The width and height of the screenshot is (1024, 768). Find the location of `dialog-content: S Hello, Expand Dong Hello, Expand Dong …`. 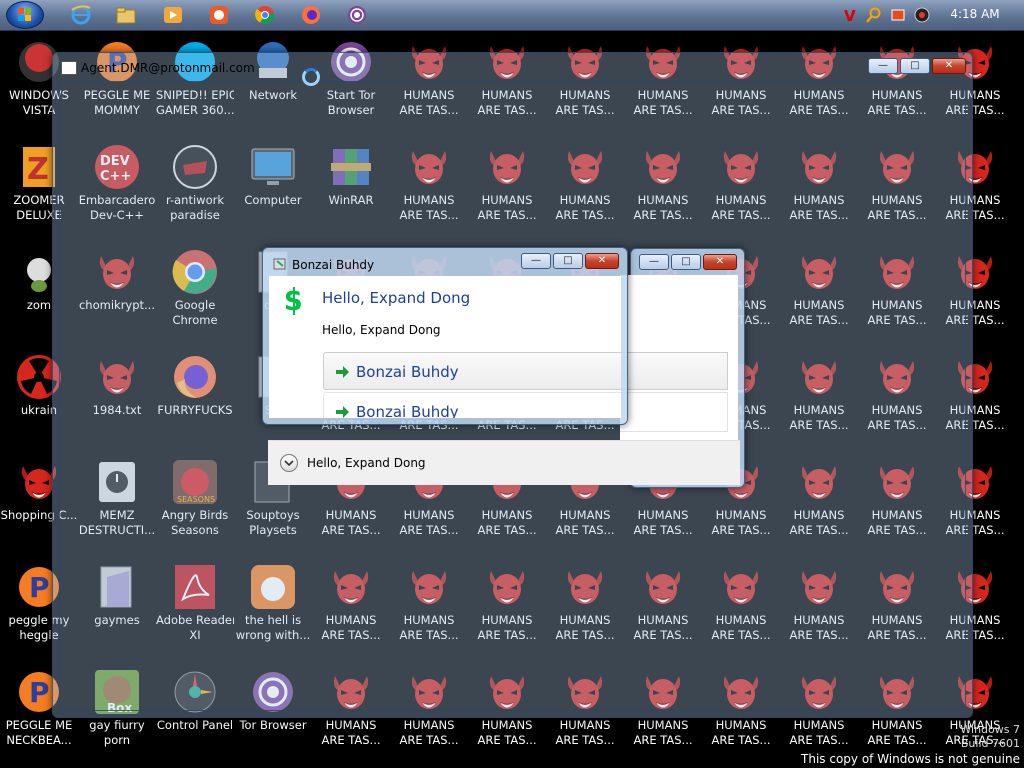

dialog-content: S Hello, Expand Dong Hello, Expand Dong … is located at coordinates (445, 347).